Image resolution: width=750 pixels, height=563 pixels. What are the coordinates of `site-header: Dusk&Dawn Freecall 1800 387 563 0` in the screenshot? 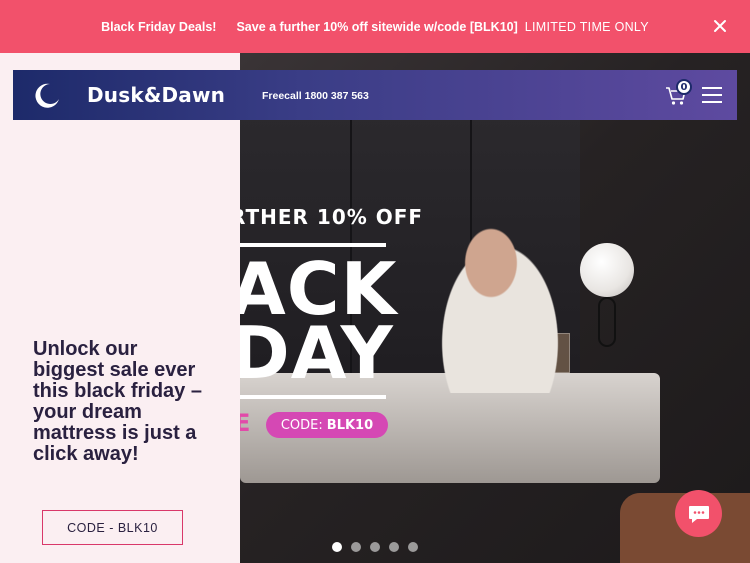 It's located at (375, 95).